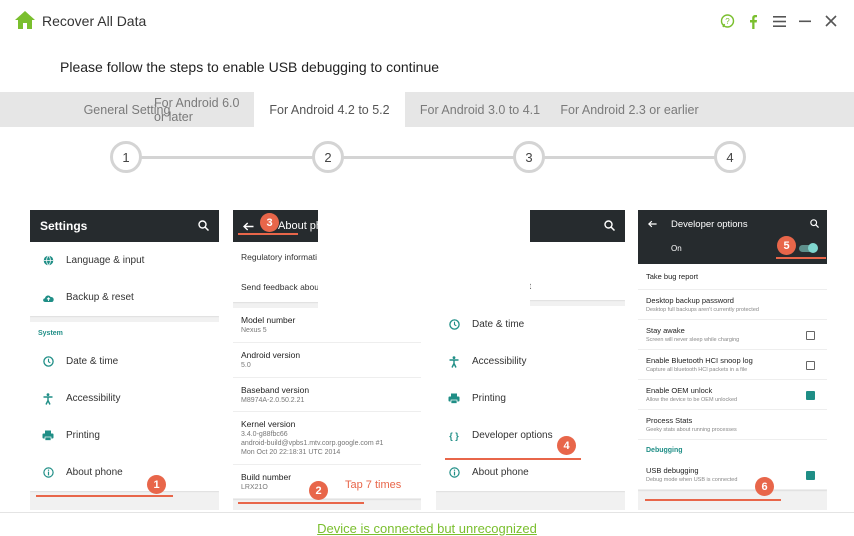  Describe the element at coordinates (124, 260) in the screenshot. I see `list-item: Language & input` at that location.